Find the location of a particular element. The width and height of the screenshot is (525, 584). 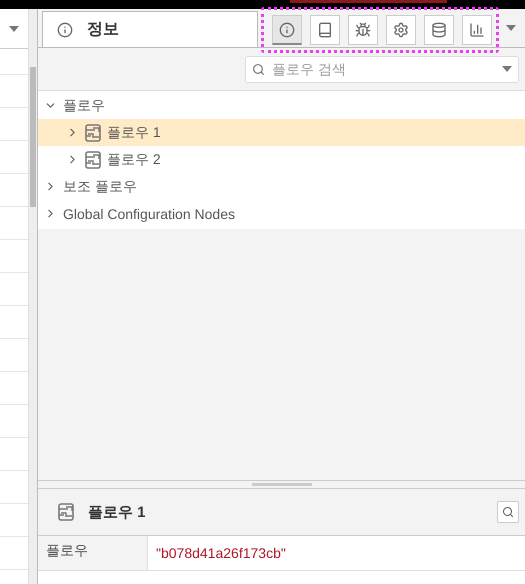

book-icon is located at coordinates (325, 30).